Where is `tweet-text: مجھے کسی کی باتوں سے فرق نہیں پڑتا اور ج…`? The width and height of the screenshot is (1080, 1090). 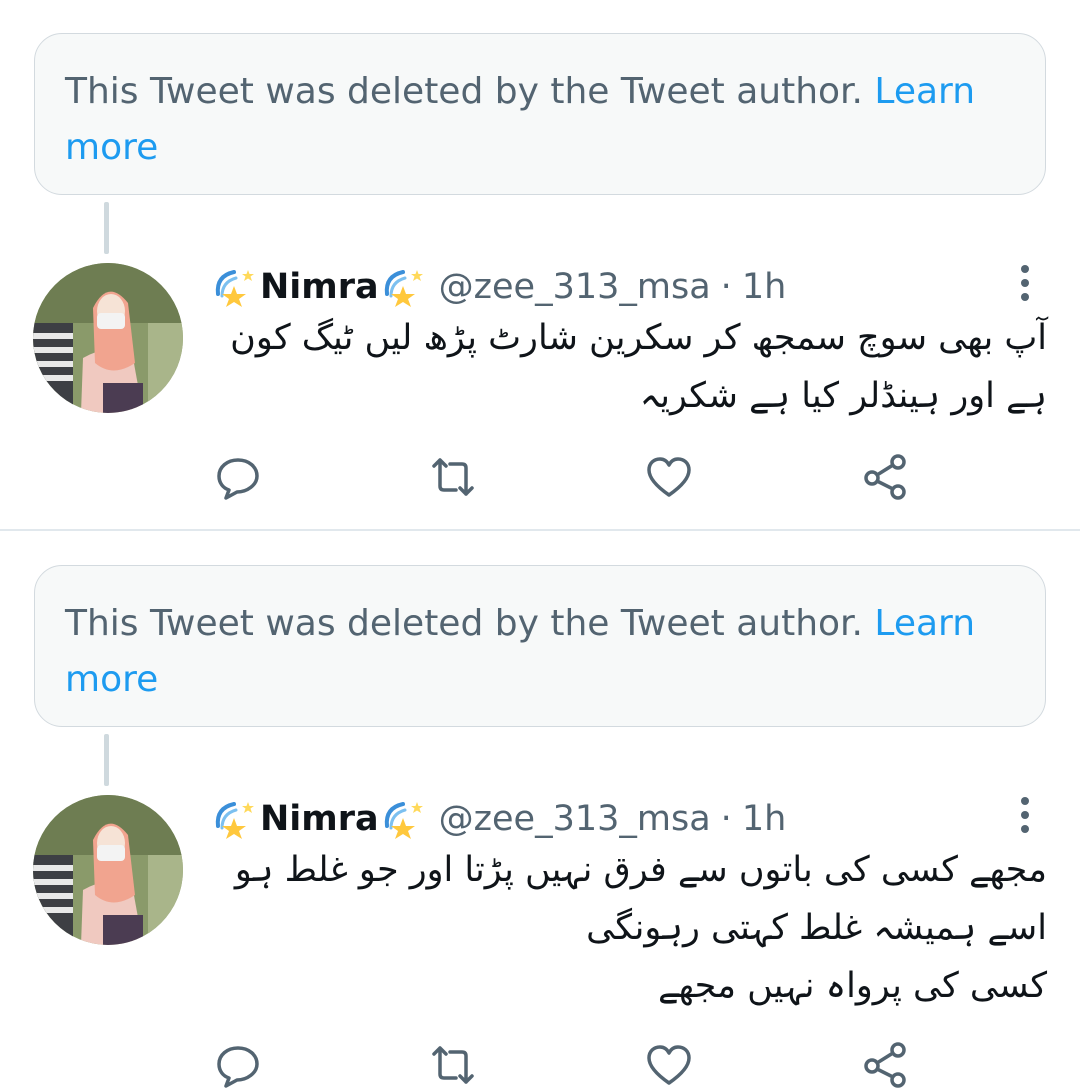 tweet-text: مجھے کسی کی باتوں سے فرق نہیں پڑتا اور ج… is located at coordinates (640, 928).